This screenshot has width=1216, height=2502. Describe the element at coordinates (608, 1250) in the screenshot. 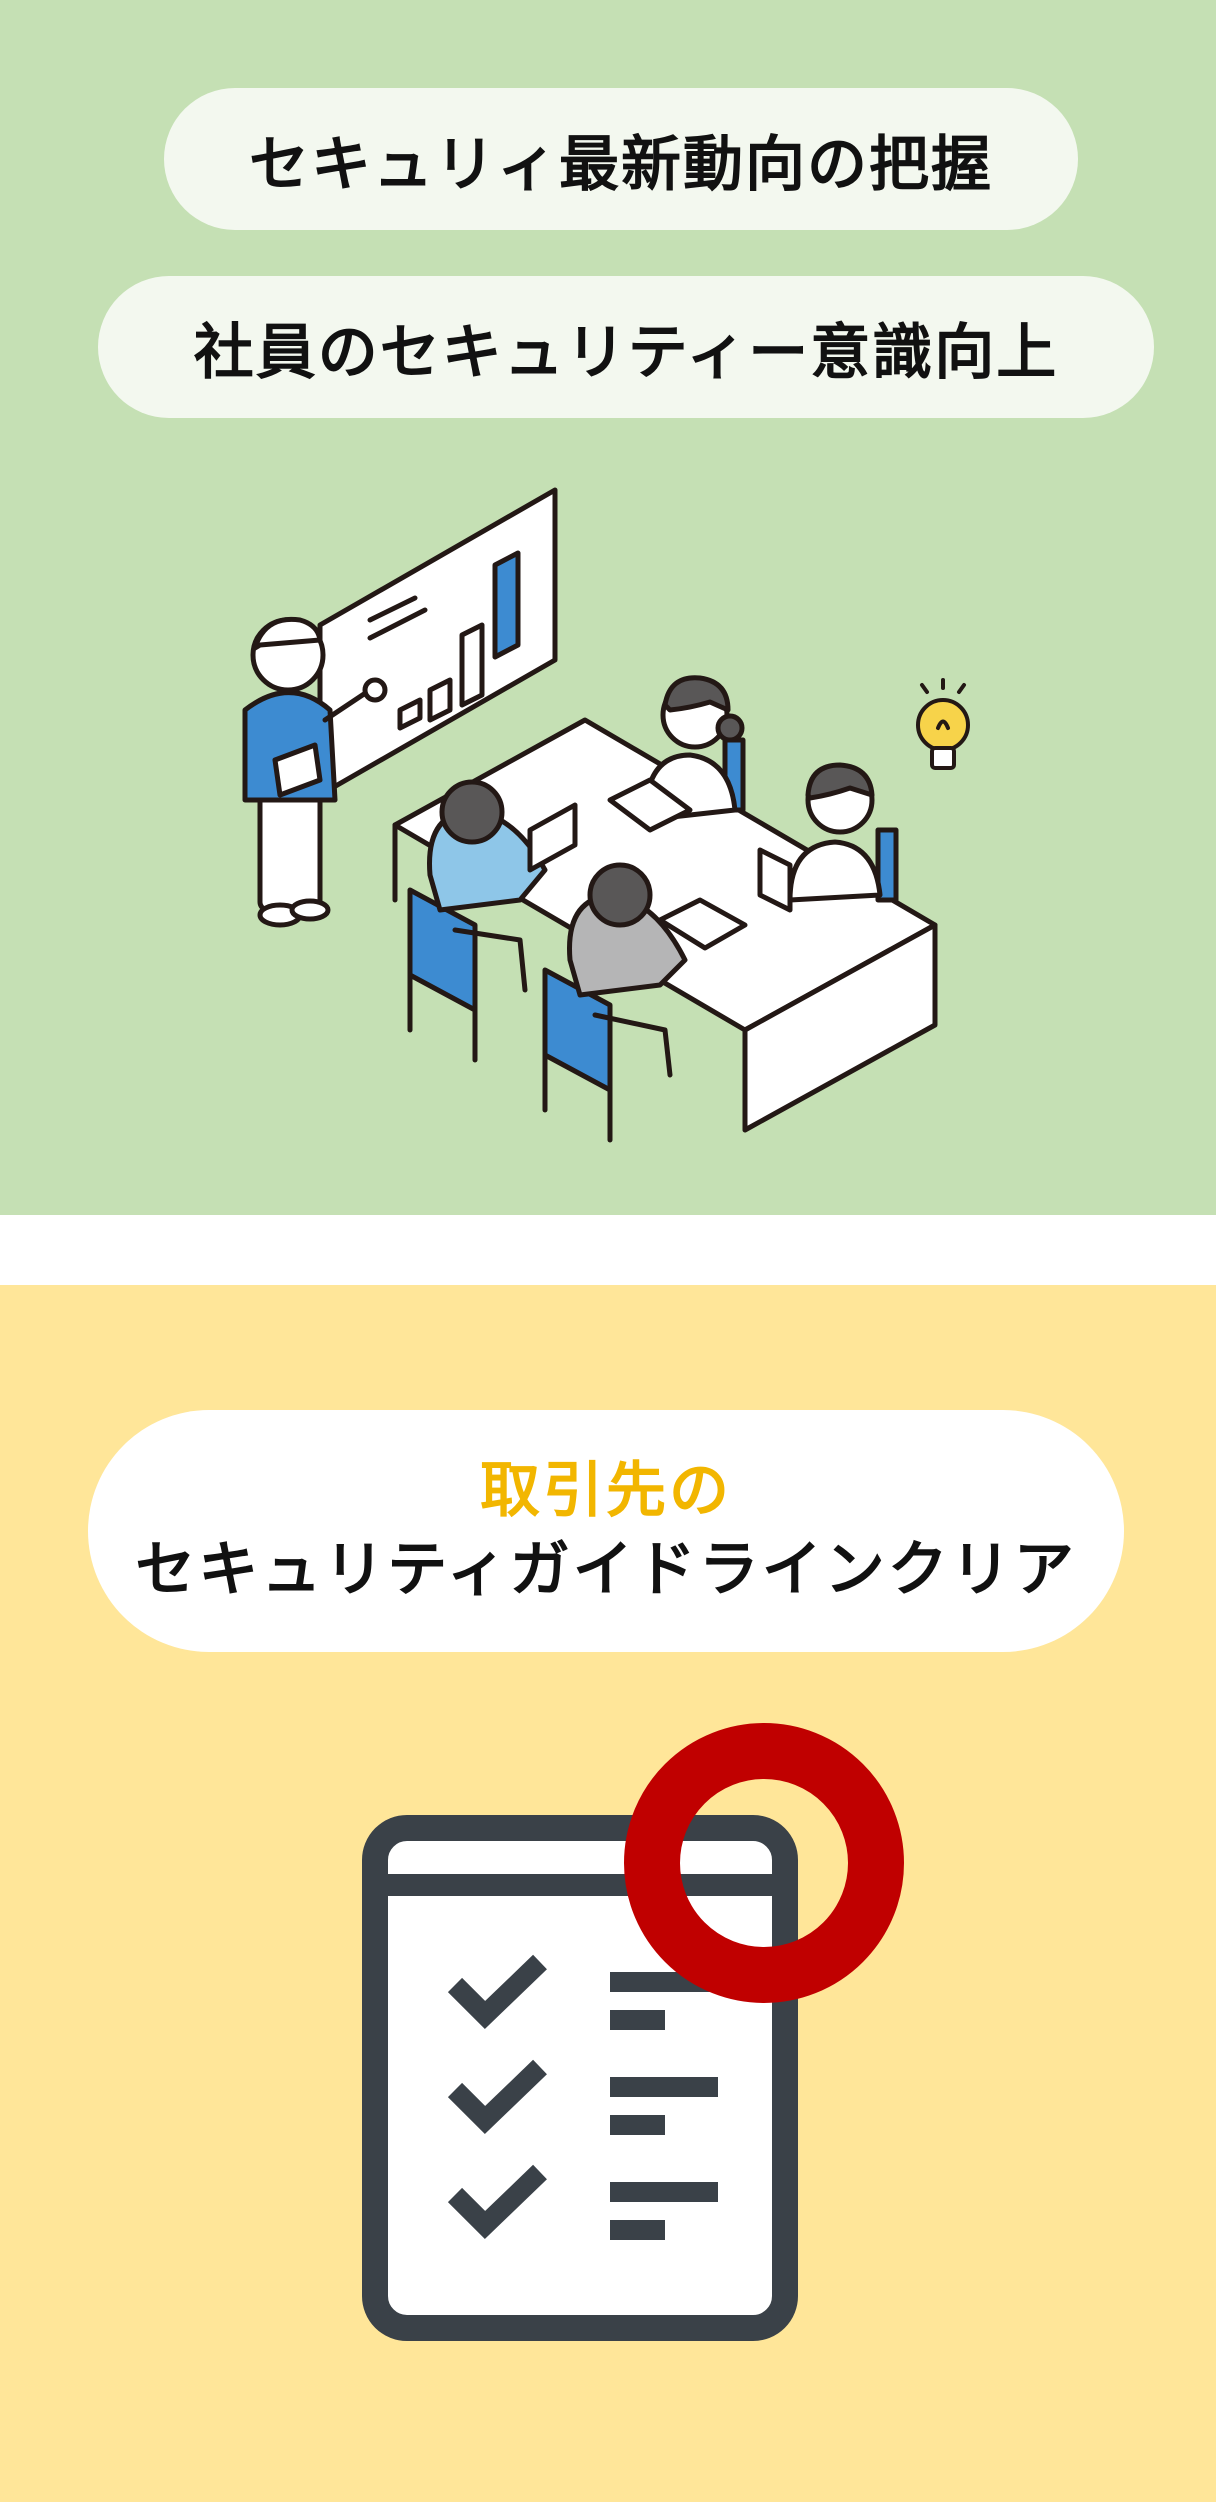

I see `section-divider` at that location.